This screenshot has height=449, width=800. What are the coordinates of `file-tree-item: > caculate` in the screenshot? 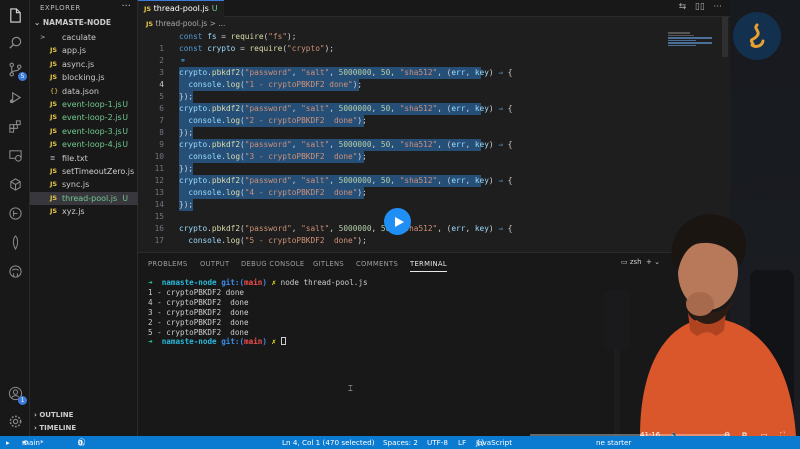 It's located at (84, 37).